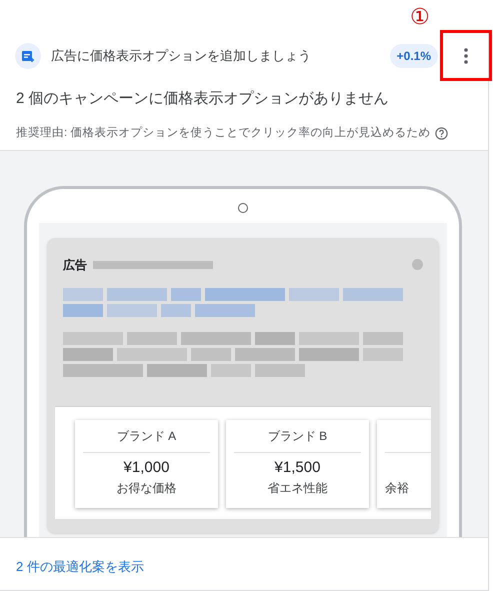  I want to click on brand-name: ブランド B, so click(298, 436).